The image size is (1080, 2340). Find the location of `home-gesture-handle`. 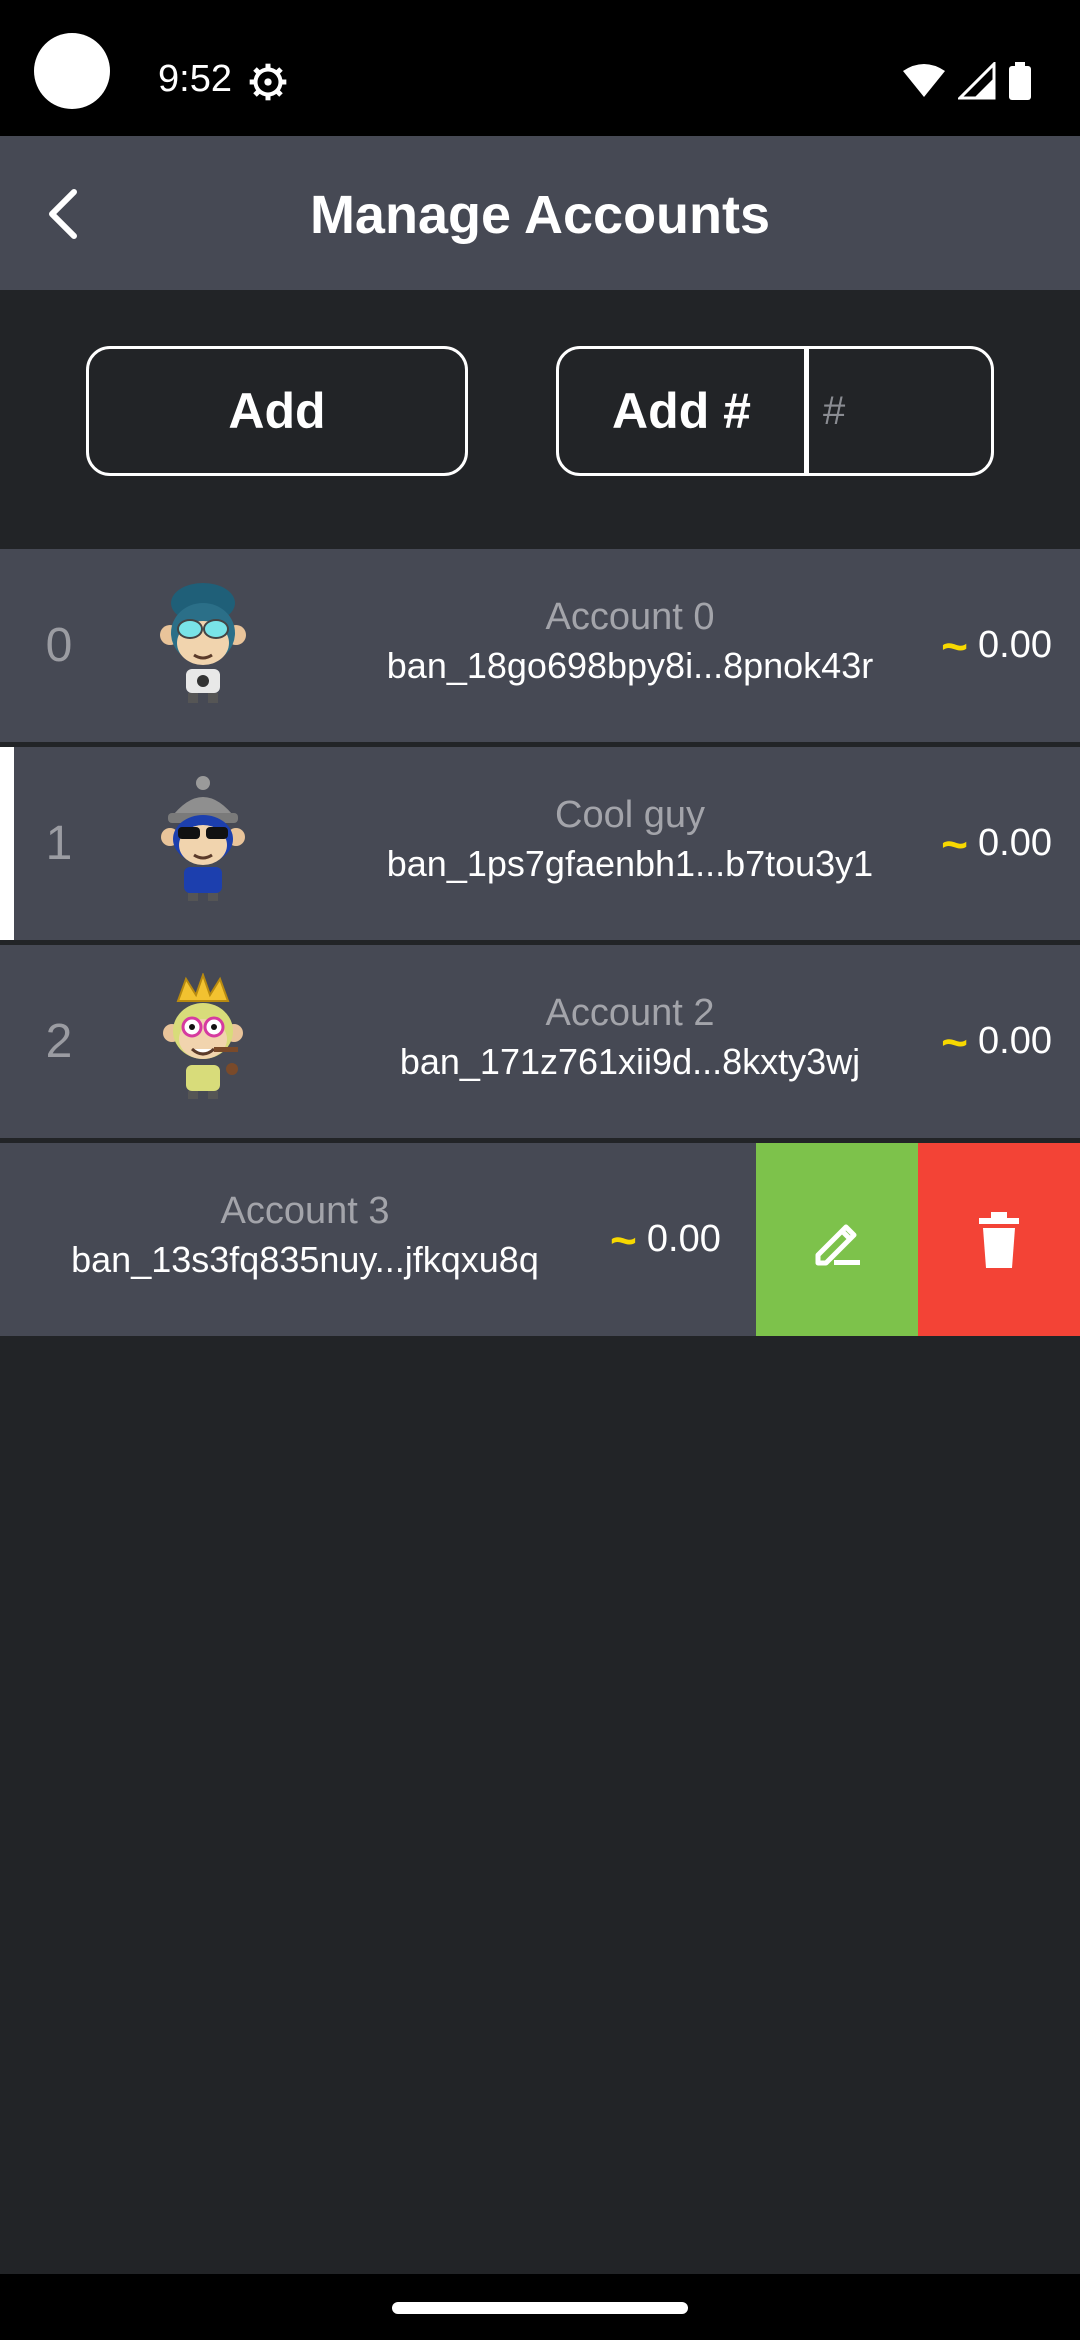

home-gesture-handle is located at coordinates (540, 2308).